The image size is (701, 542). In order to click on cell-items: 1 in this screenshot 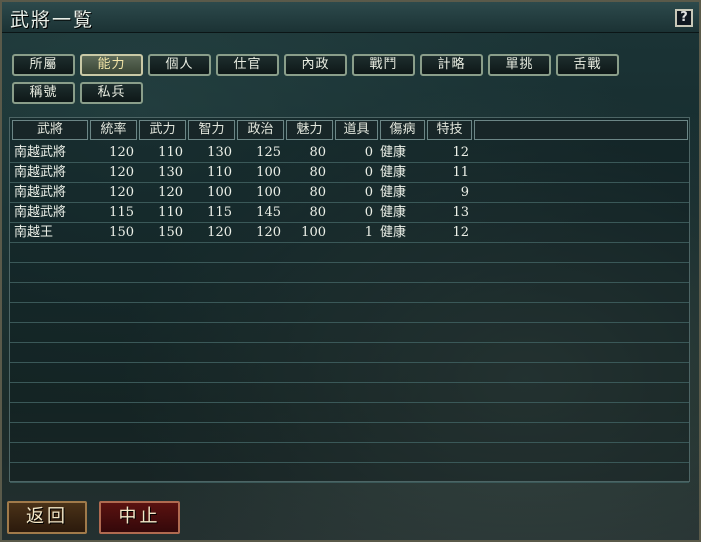, I will do `click(368, 232)`.